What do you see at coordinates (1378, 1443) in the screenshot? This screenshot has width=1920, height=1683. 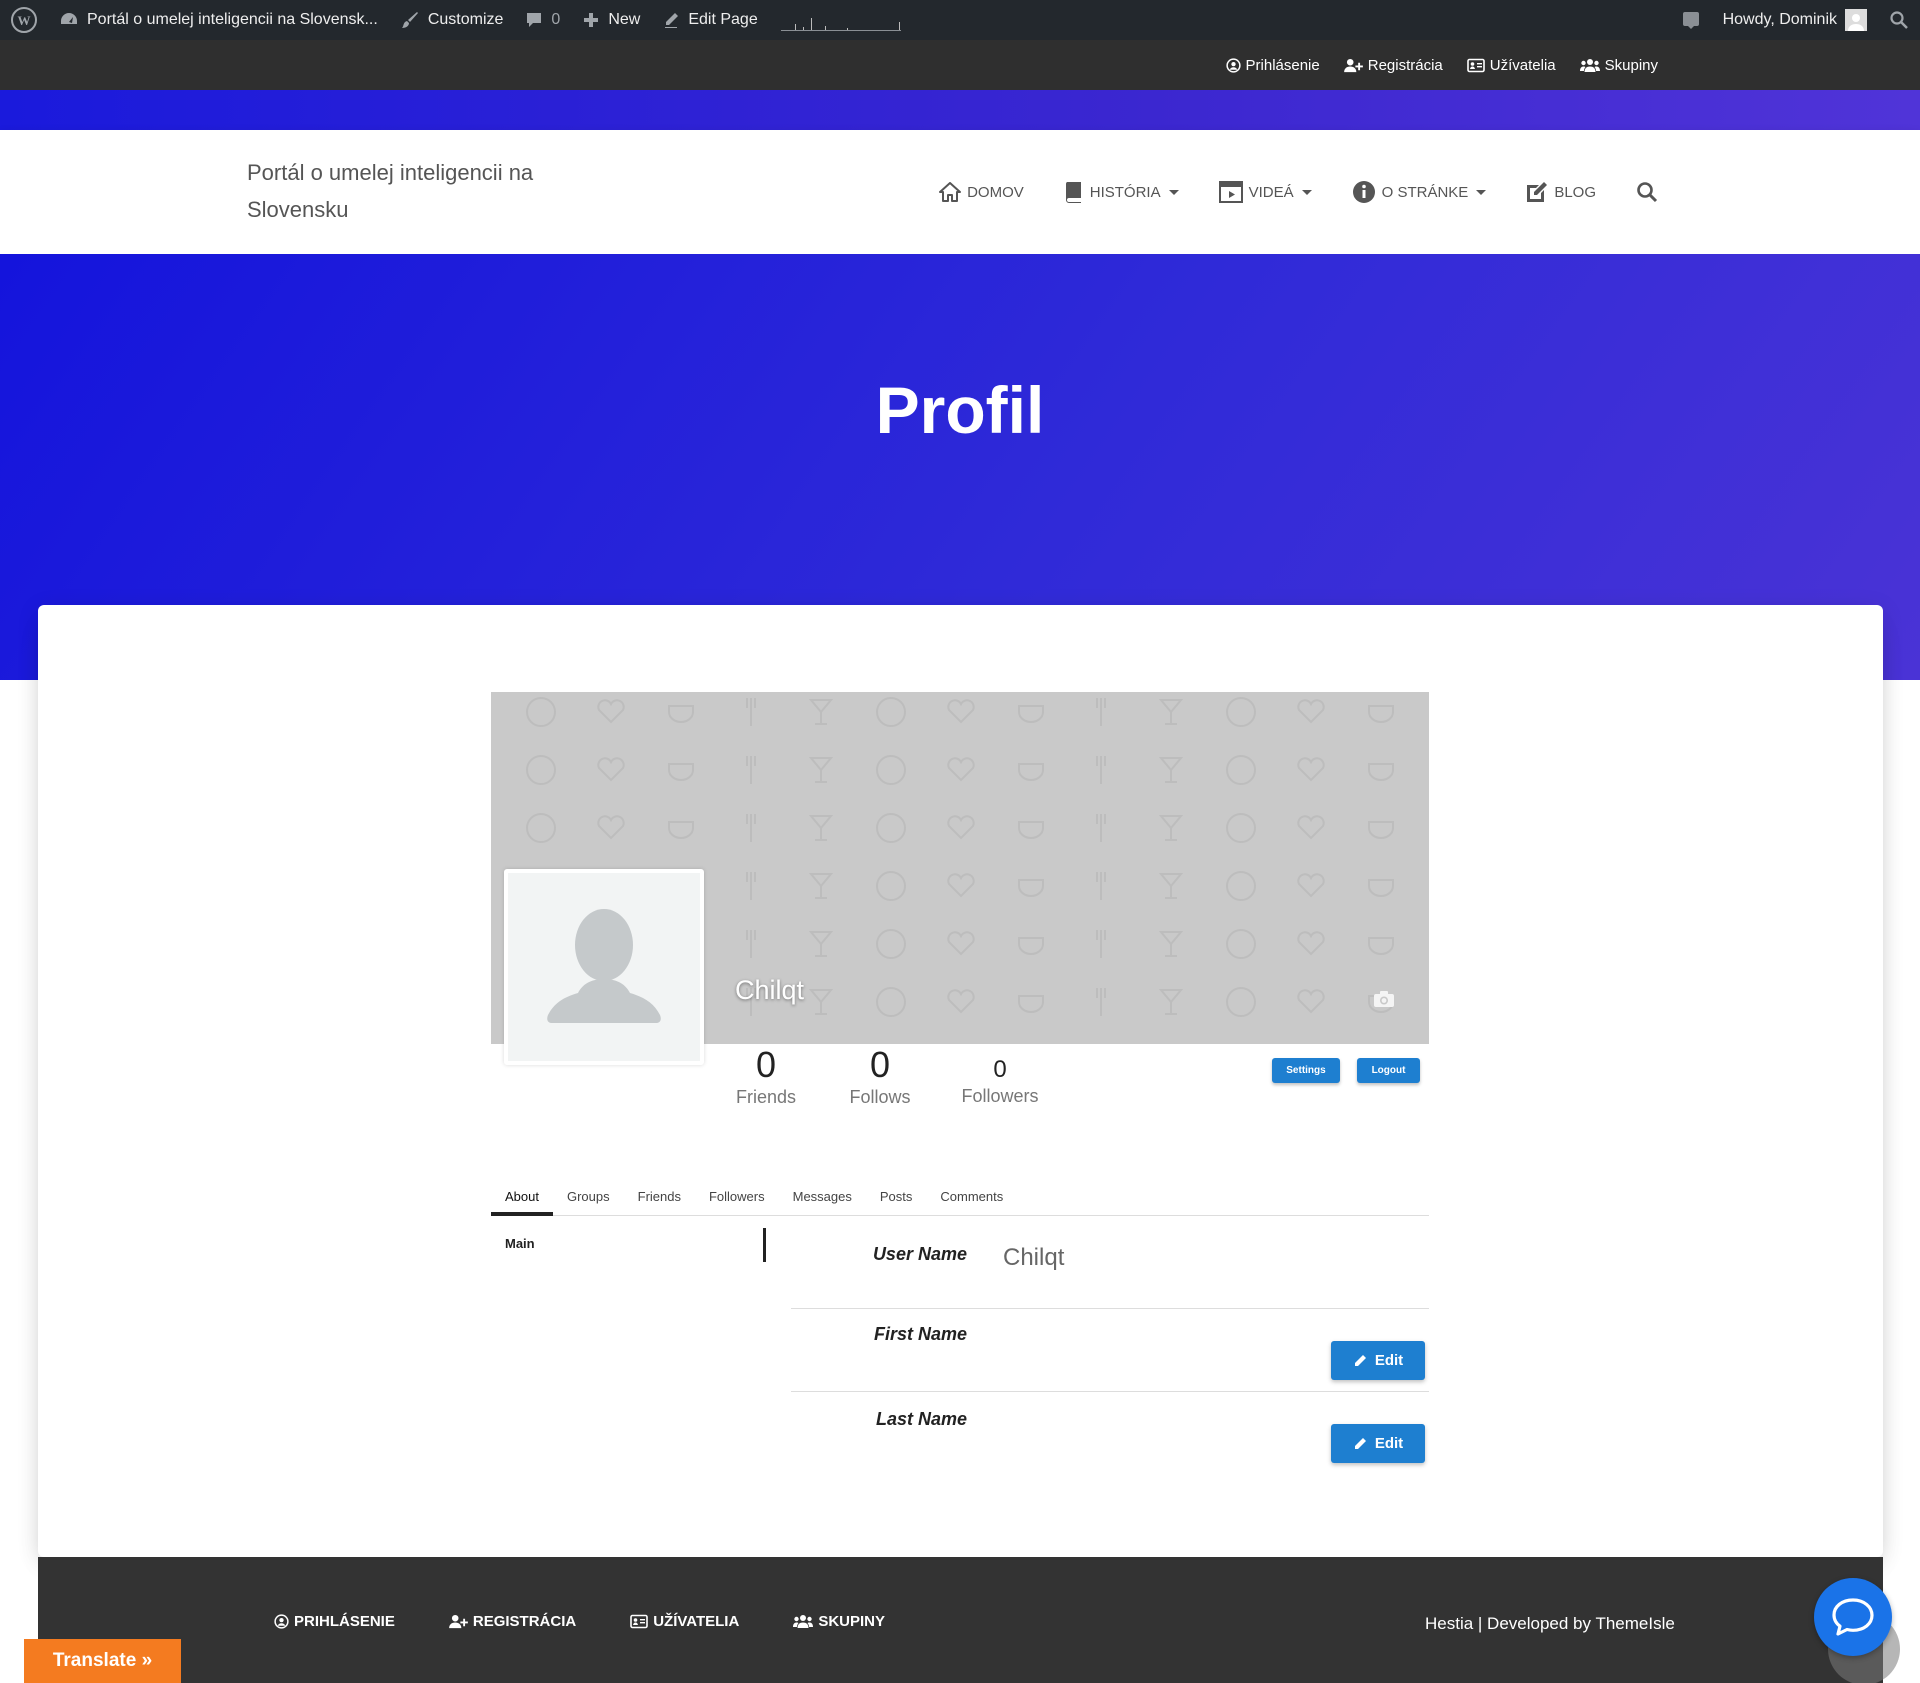 I see `edit-lastname-button: Edit` at bounding box center [1378, 1443].